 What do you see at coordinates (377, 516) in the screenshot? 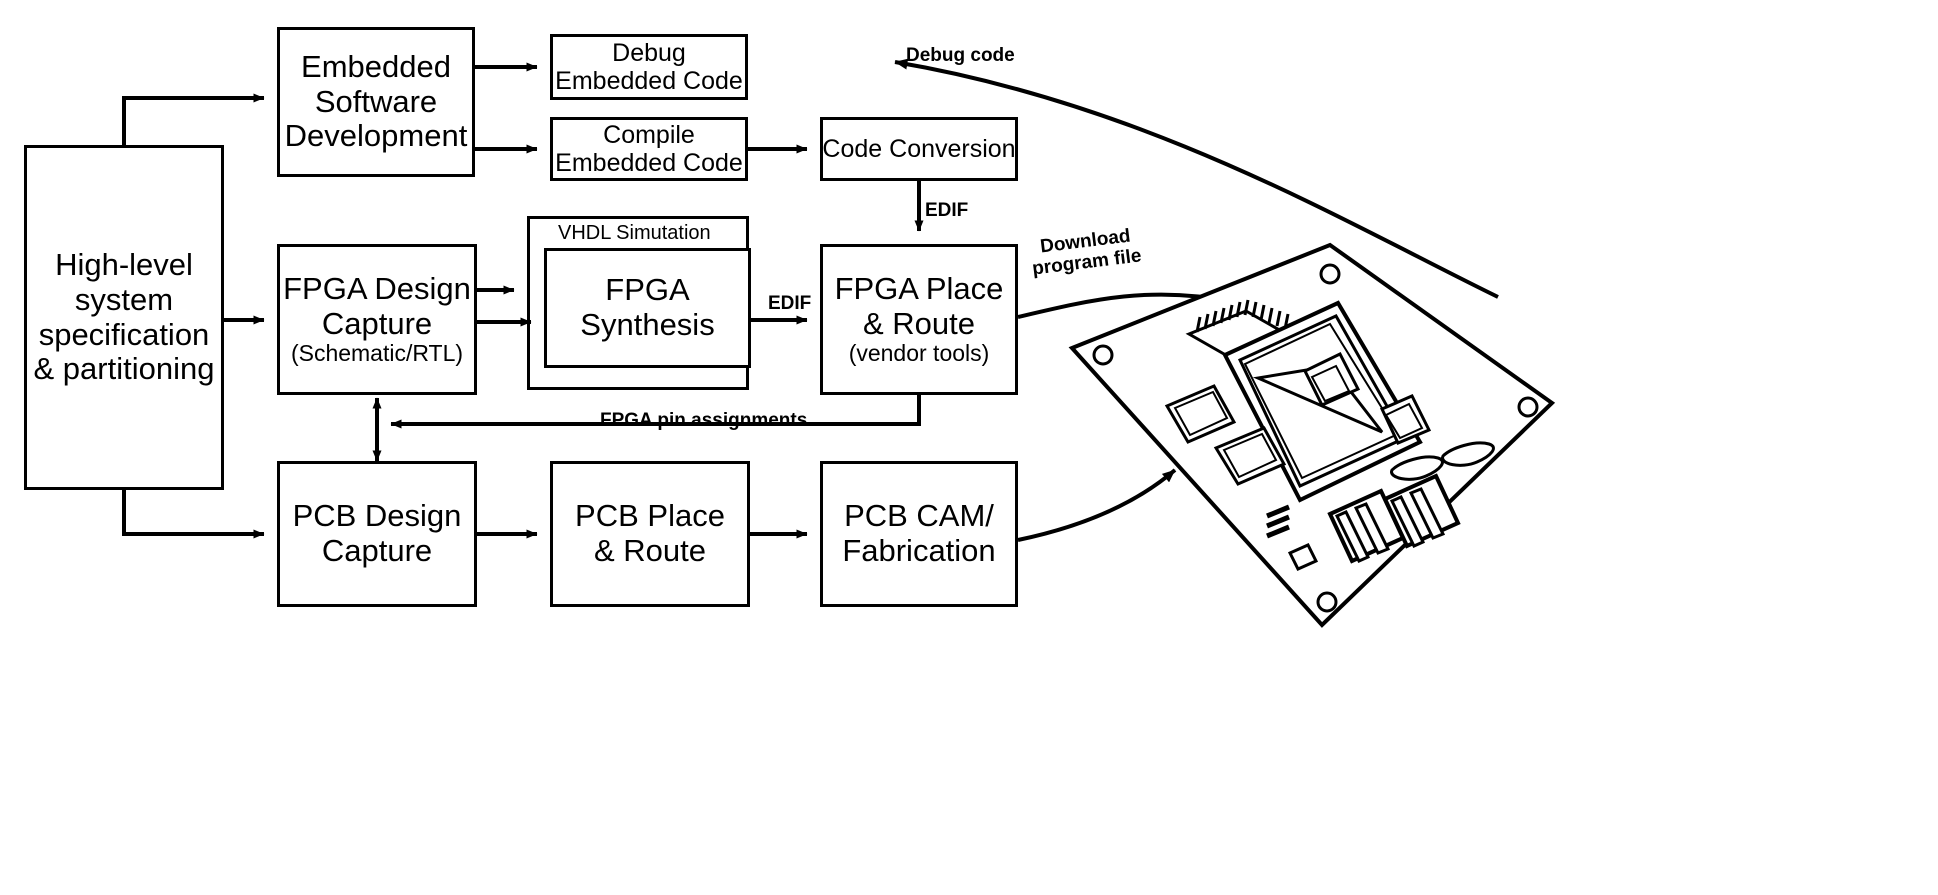
I see `node-label-line: PCB Design` at bounding box center [377, 516].